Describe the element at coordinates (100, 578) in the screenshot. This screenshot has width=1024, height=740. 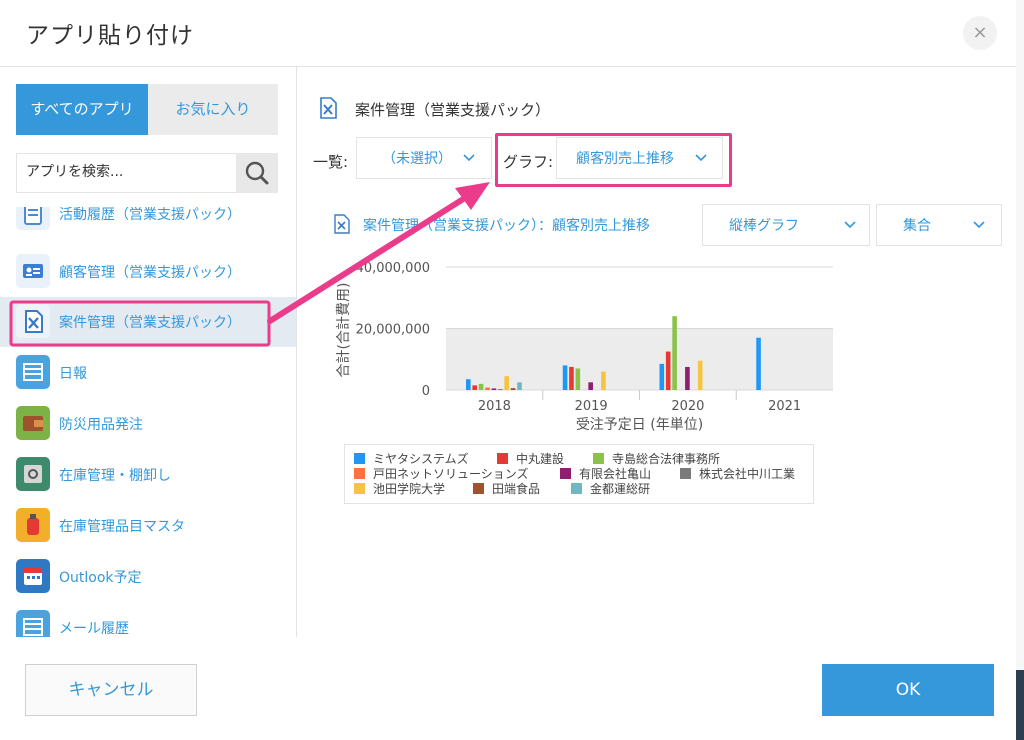
I see `app-item-label: Outlook予定` at that location.